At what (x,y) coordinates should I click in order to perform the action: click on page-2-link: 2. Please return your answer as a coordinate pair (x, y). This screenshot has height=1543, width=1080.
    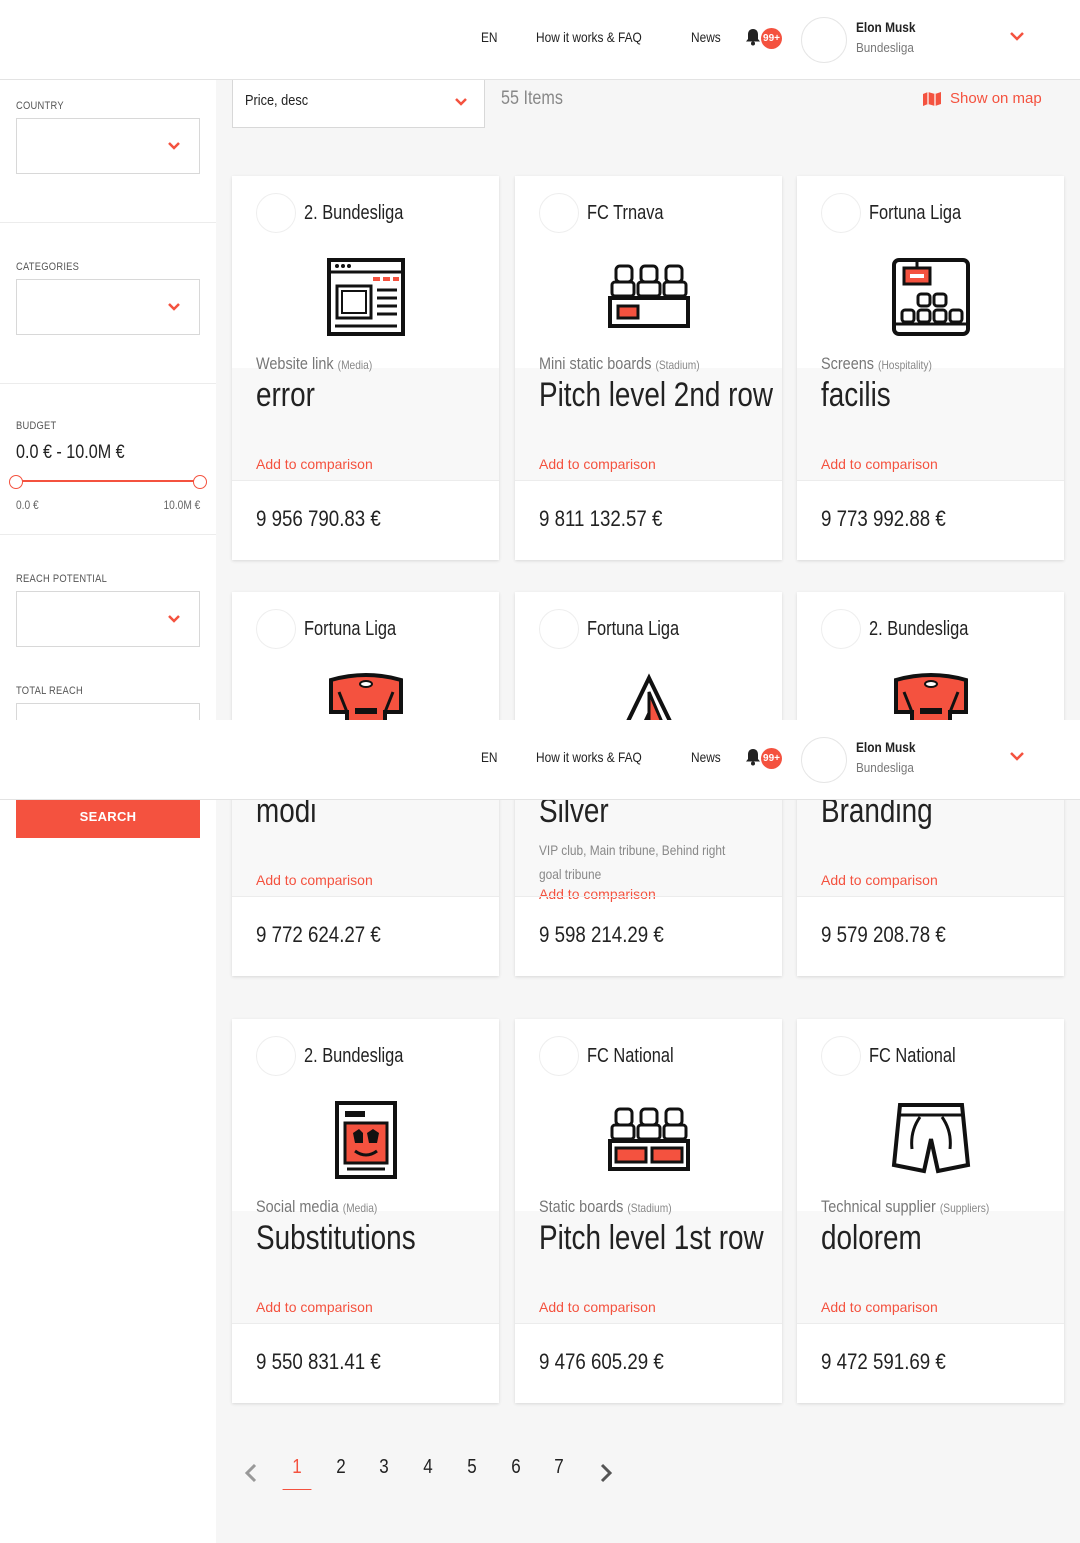
    Looking at the image, I should click on (341, 1467).